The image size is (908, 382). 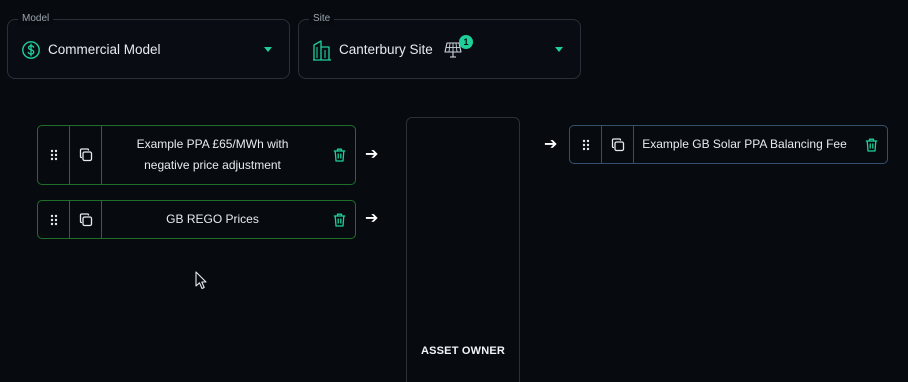 I want to click on site-selector-value: Canterbury Site, so click(x=386, y=49).